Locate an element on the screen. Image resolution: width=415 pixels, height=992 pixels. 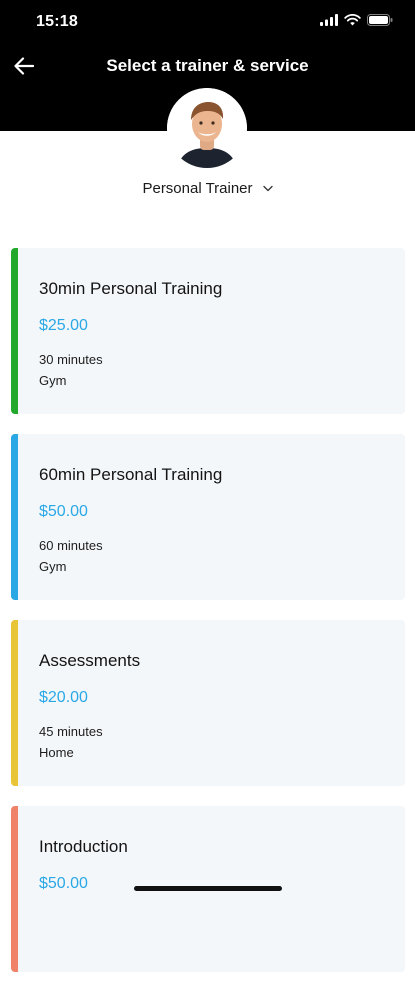
trainer-name: Personal Trainer is located at coordinates (197, 188).